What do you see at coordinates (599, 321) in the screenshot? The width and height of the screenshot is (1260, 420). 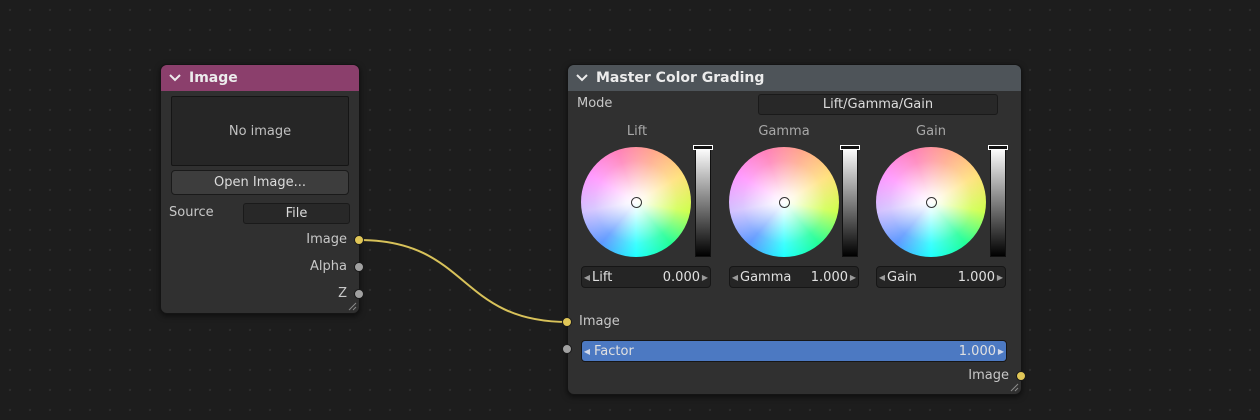 I see `input-label-image: Image` at bounding box center [599, 321].